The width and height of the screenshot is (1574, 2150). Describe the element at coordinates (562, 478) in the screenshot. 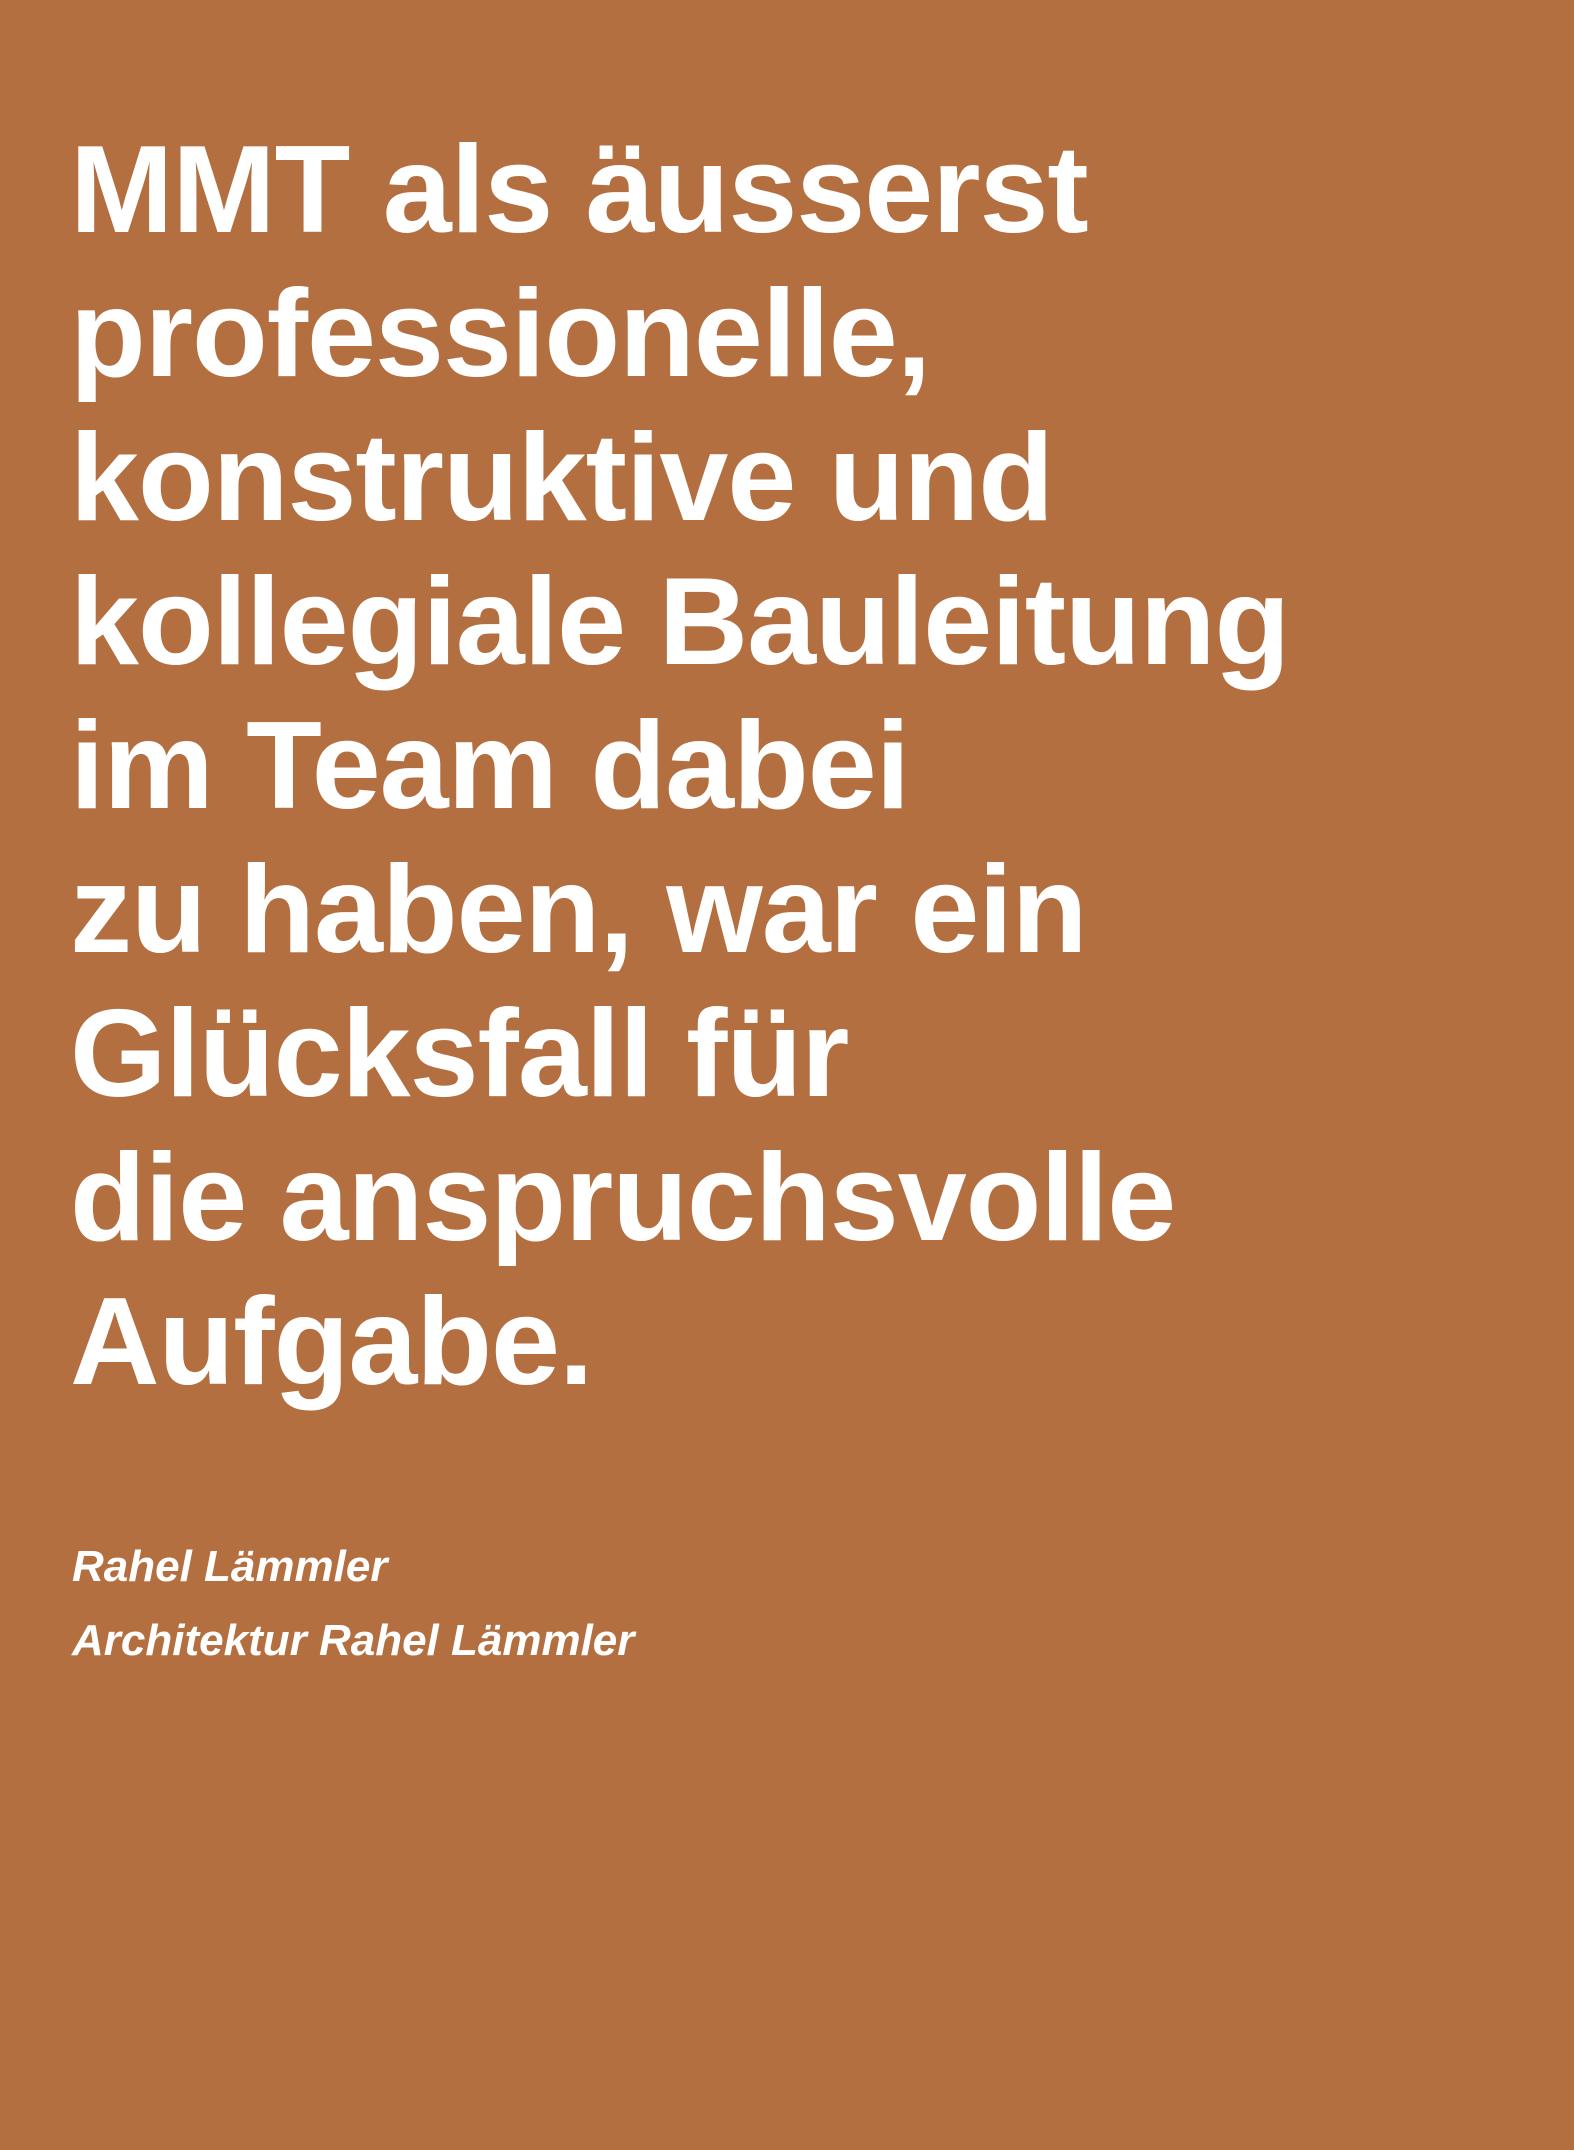

I see `quote-line: konstruktive und` at that location.